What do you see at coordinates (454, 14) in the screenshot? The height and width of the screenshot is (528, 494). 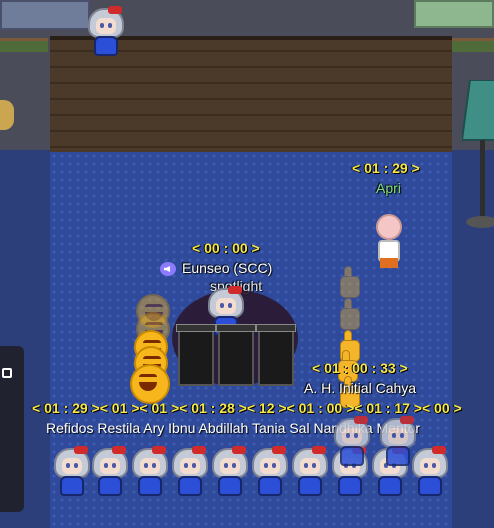 I see `adjacent-room-right` at bounding box center [454, 14].